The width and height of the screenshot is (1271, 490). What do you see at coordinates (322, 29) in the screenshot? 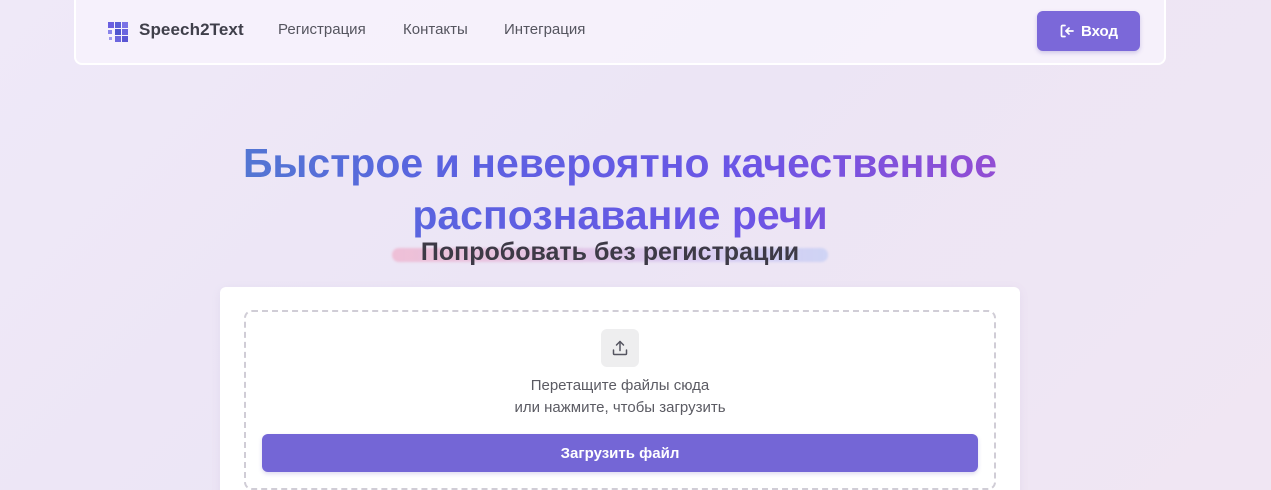
I see `nav-link-registration: Регистрация` at bounding box center [322, 29].